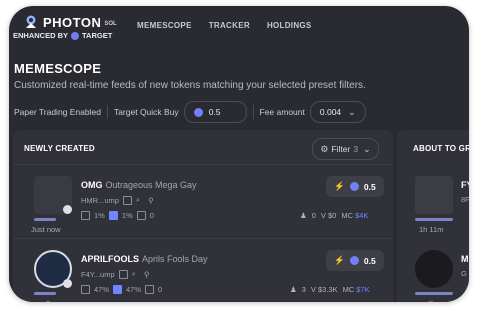  Describe the element at coordinates (31, 21) in the screenshot. I see `photon-logo-icon` at that location.